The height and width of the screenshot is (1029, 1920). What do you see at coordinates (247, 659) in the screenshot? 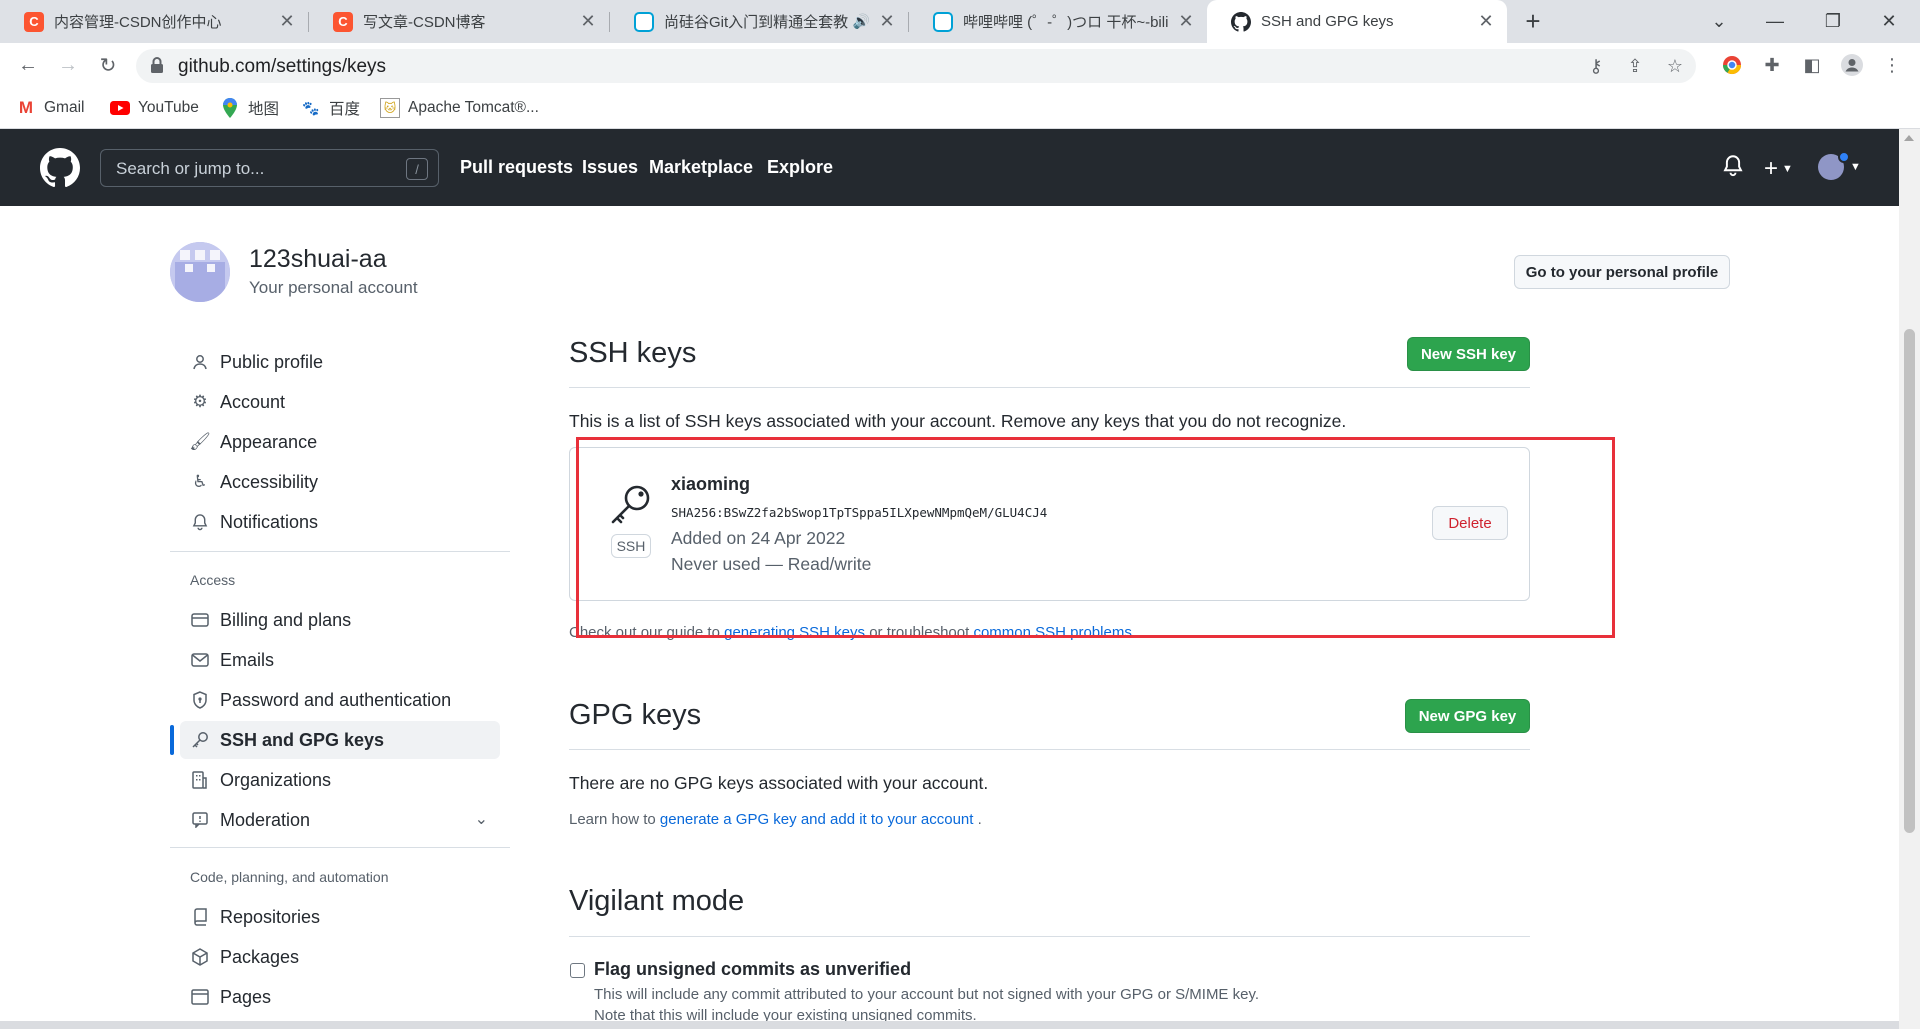
I see `sidebar-item-label: Emails` at bounding box center [247, 659].